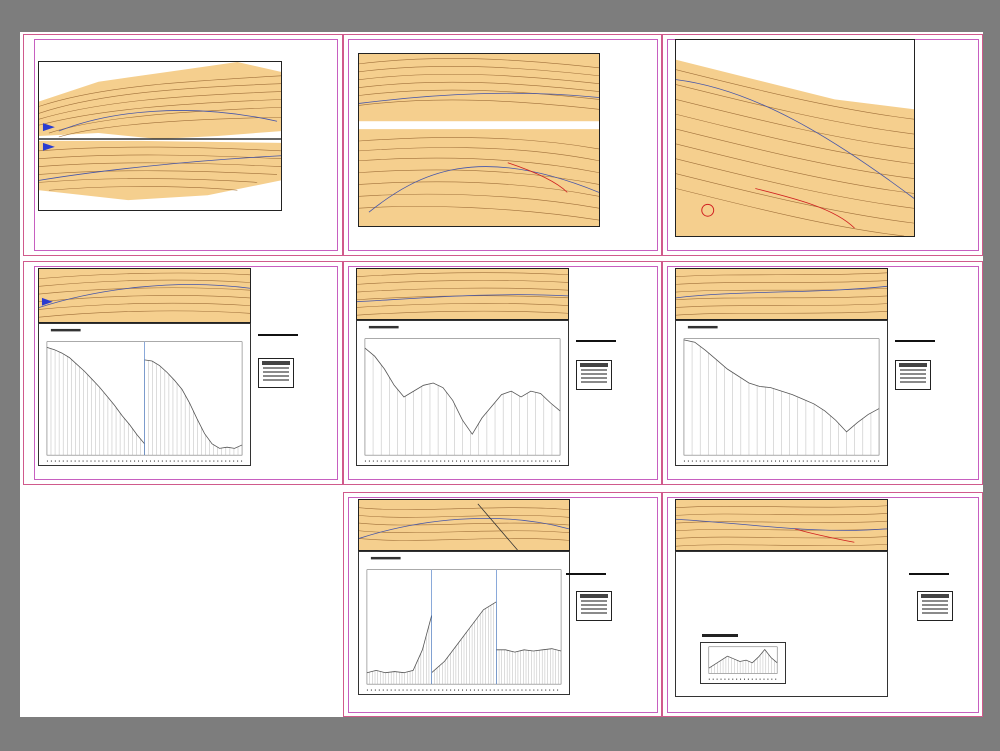 This screenshot has height=751, width=1000. I want to click on ground-profile-line, so click(399, 644).